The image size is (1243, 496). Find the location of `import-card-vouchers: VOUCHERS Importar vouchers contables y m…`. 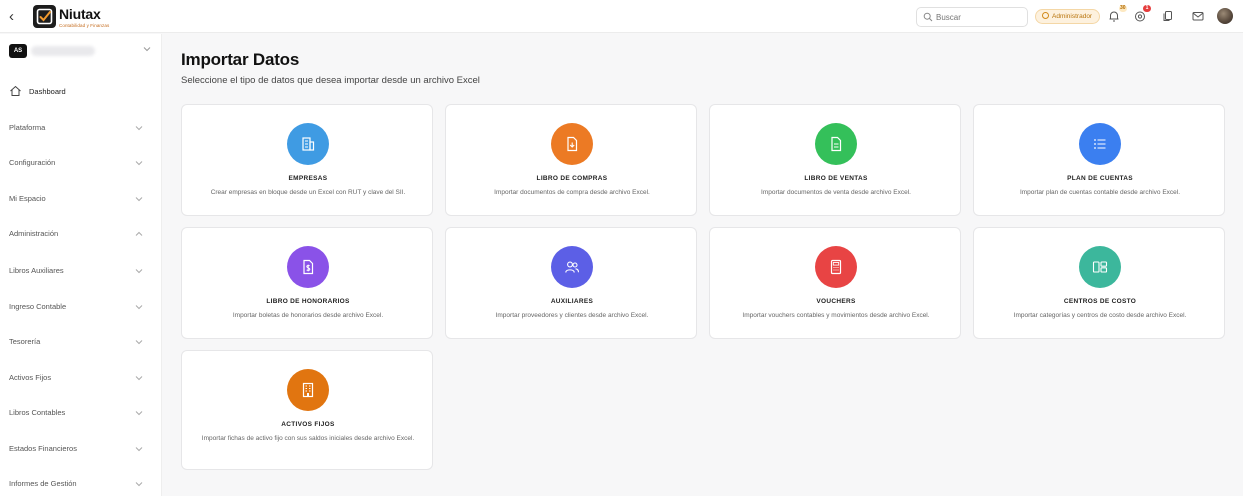

import-card-vouchers: VOUCHERS Importar vouchers contables y m… is located at coordinates (835, 283).